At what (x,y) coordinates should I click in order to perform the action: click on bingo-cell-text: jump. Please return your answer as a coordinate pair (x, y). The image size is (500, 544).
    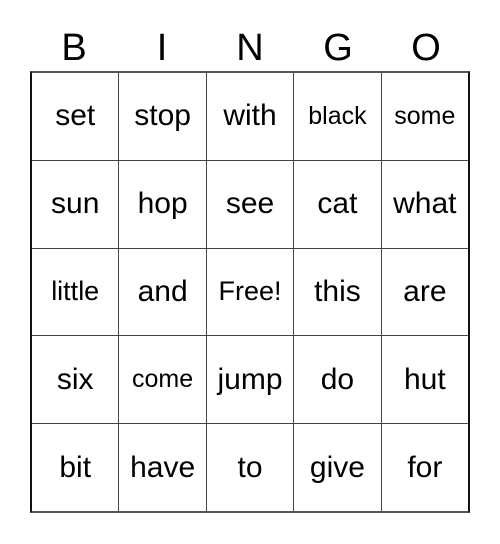
    Looking at the image, I should click on (250, 379).